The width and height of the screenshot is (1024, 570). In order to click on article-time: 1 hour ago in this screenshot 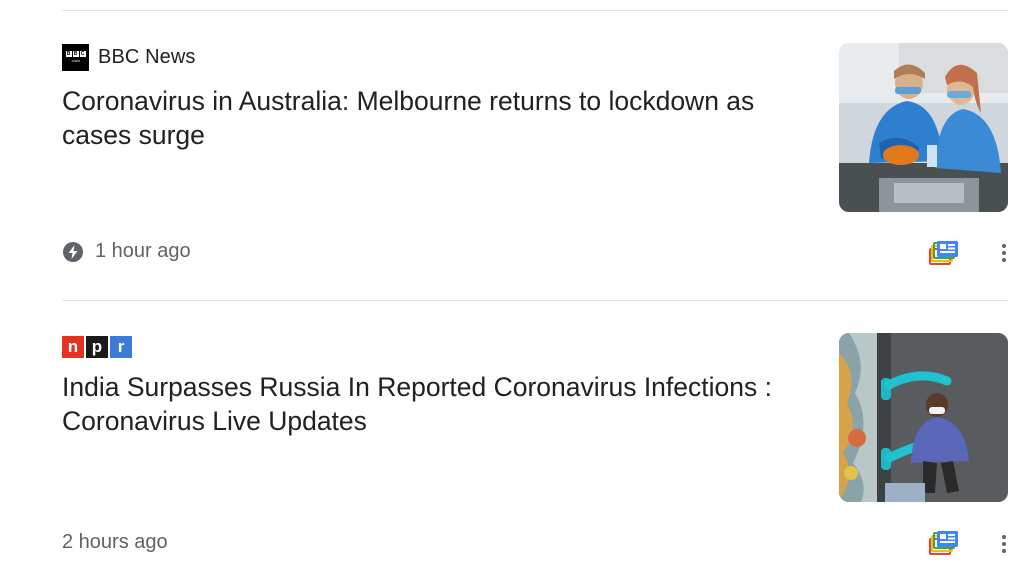, I will do `click(143, 251)`.